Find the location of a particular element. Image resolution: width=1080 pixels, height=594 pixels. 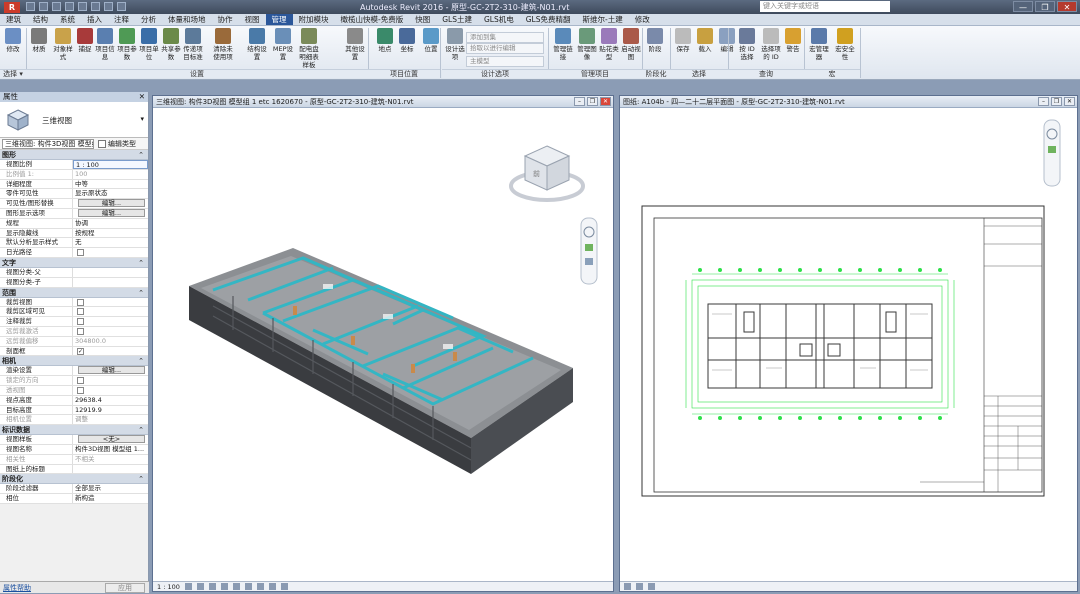

ribbon-button-22: 阶段 is located at coordinates (655, 40).